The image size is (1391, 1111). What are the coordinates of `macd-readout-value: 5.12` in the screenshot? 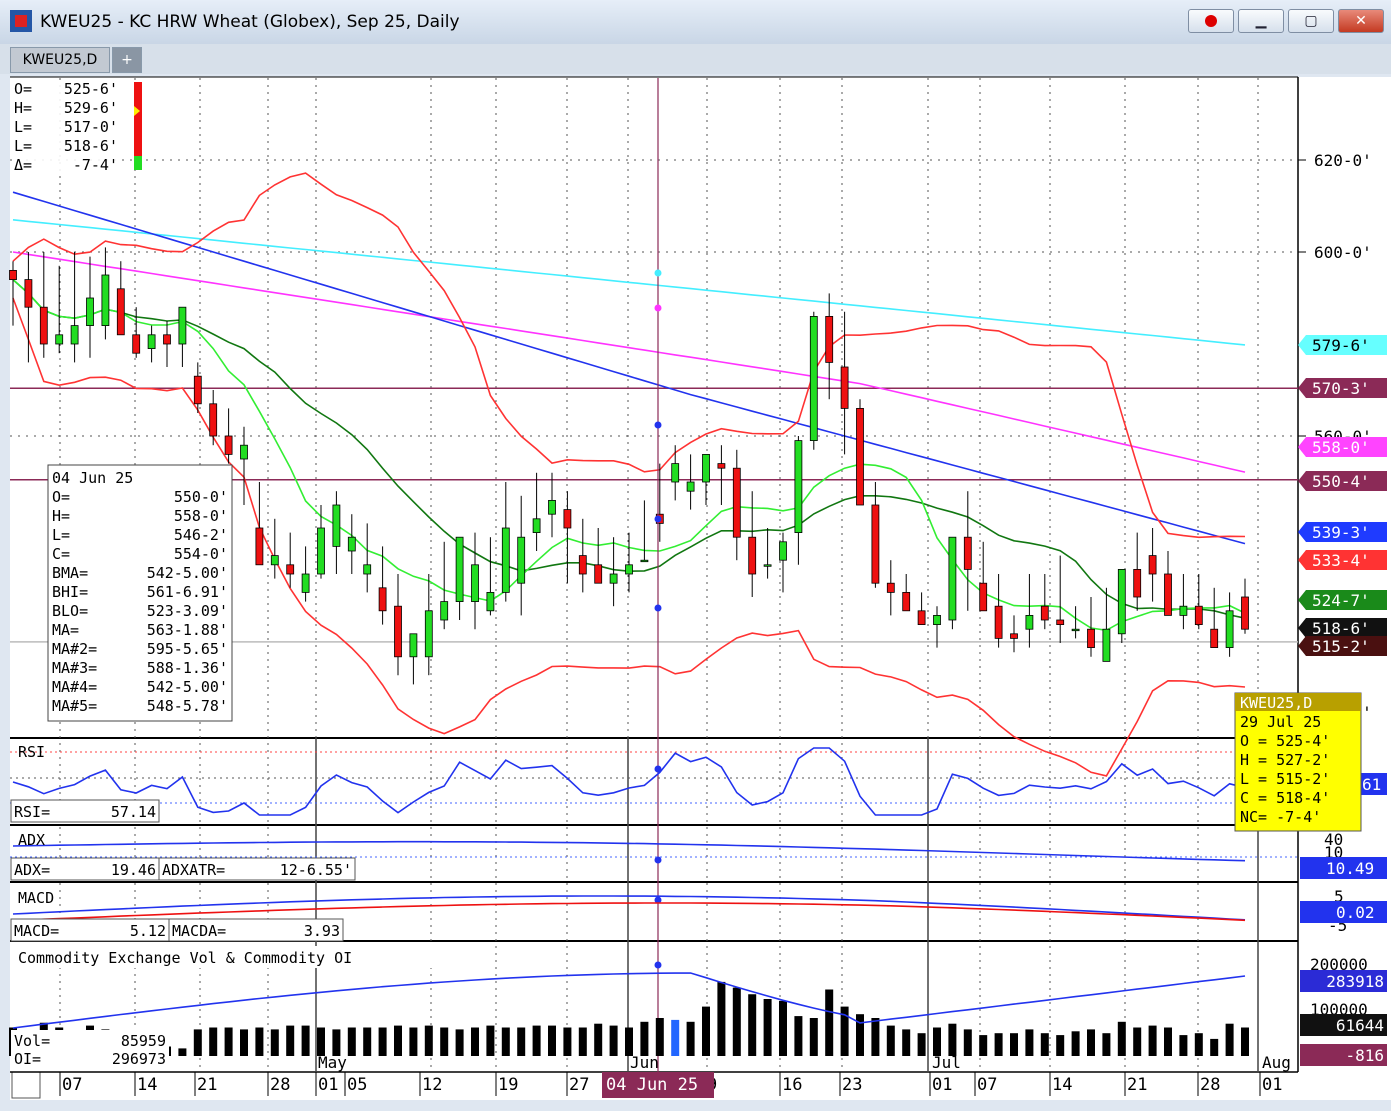 It's located at (148, 931).